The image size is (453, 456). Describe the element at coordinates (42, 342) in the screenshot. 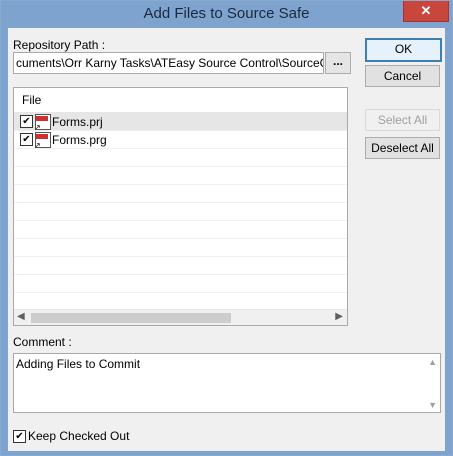

I see `comment-label: Comment :` at that location.